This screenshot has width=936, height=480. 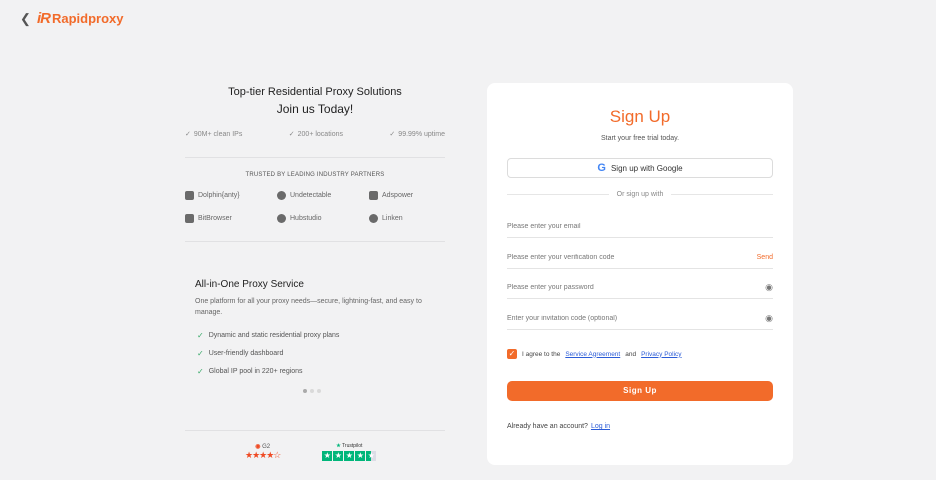 I want to click on invitation-code-input, so click(x=617, y=318).